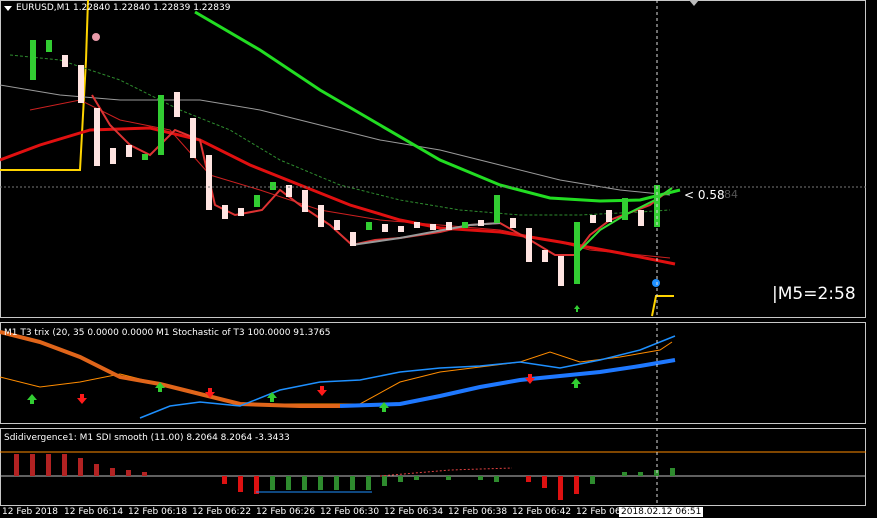  I want to click on trix-blue-line, so click(407, 377).